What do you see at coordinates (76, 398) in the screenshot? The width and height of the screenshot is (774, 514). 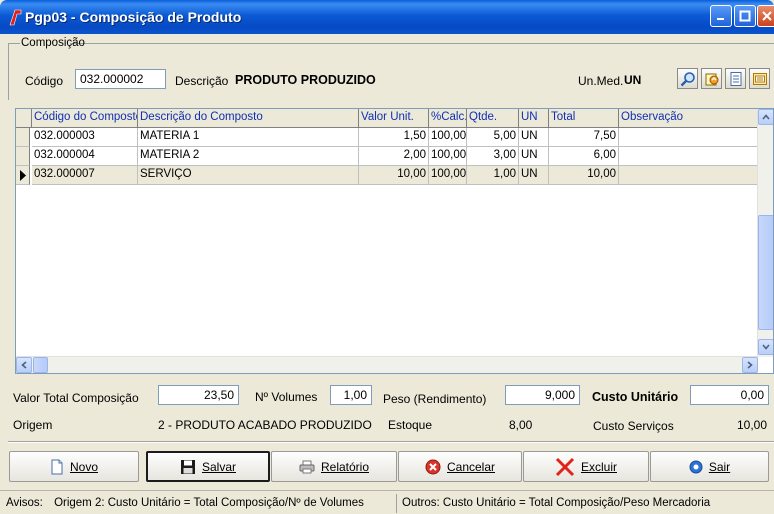 I see `valor-total-label: Valor Total Composição` at bounding box center [76, 398].